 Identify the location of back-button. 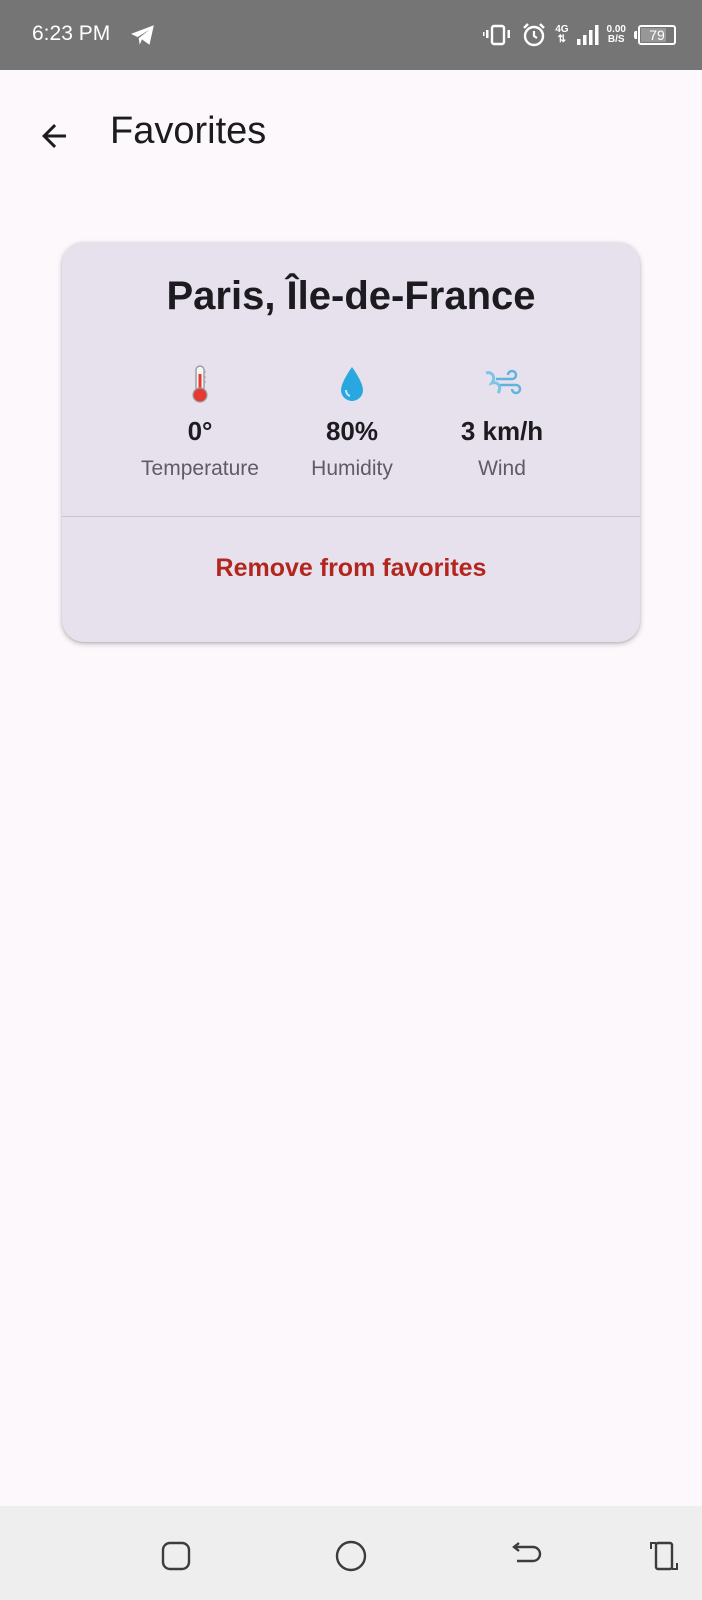
(54, 136).